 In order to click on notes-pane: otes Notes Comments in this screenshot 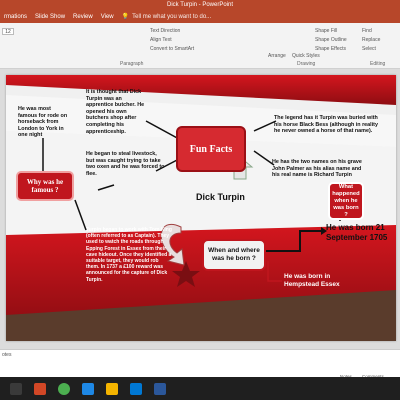, I will do `click(200, 364)`.